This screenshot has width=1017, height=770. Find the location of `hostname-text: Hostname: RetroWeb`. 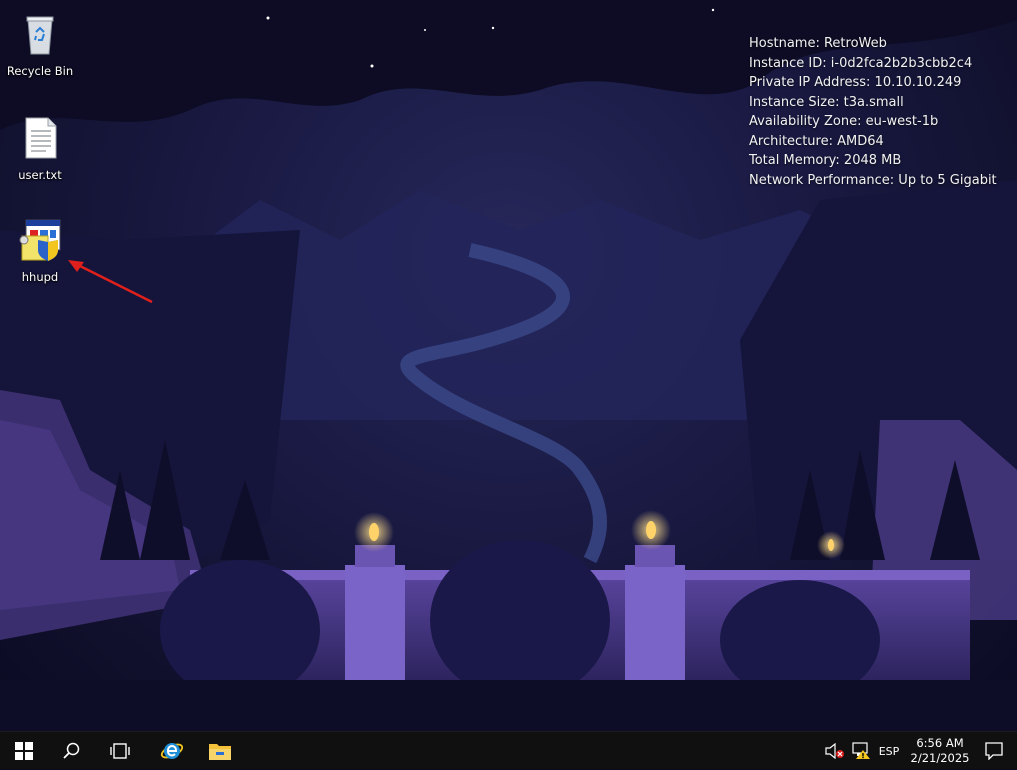

hostname-text: Hostname: RetroWeb is located at coordinates (818, 43).